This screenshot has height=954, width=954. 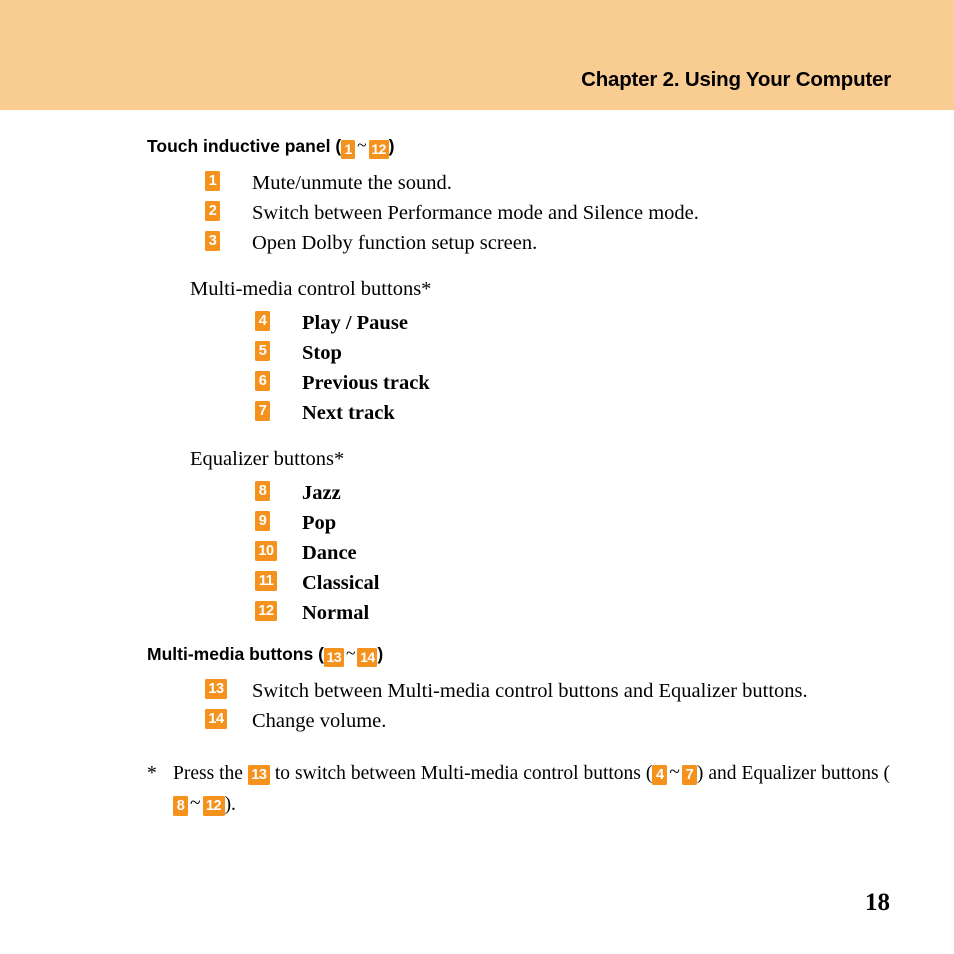 I want to click on list-item: 5 Stop, so click(x=604, y=353).